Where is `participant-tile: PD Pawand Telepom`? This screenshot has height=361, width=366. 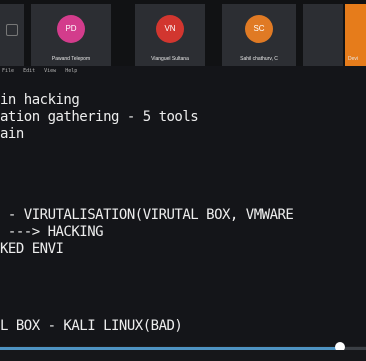
participant-tile: PD Pawand Telepom is located at coordinates (71, 35).